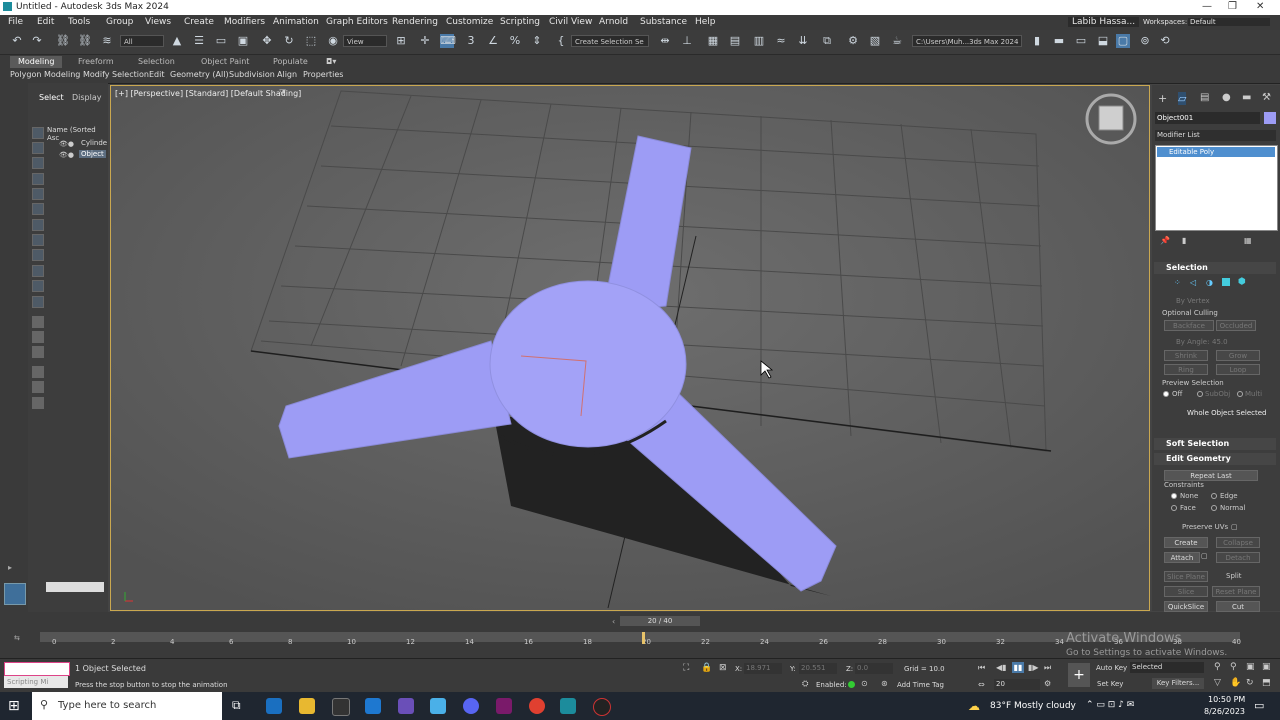  What do you see at coordinates (156, 62) in the screenshot?
I see `tab-selection: Selection` at bounding box center [156, 62].